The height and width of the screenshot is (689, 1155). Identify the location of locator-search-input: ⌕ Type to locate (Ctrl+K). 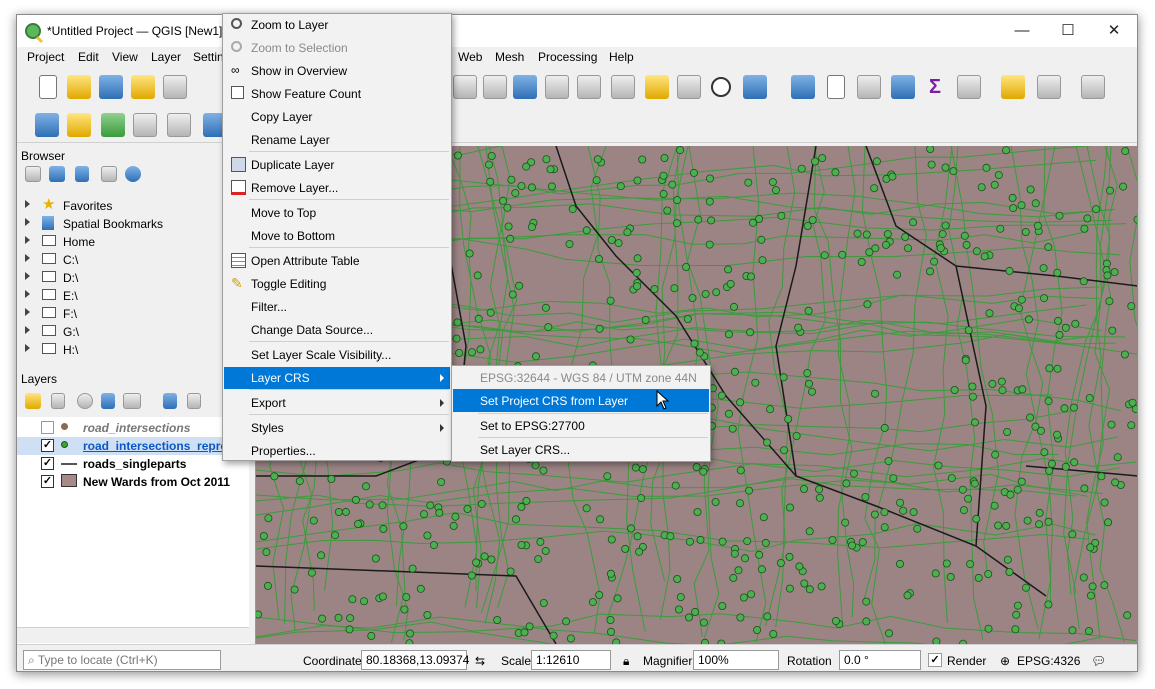
(122, 660).